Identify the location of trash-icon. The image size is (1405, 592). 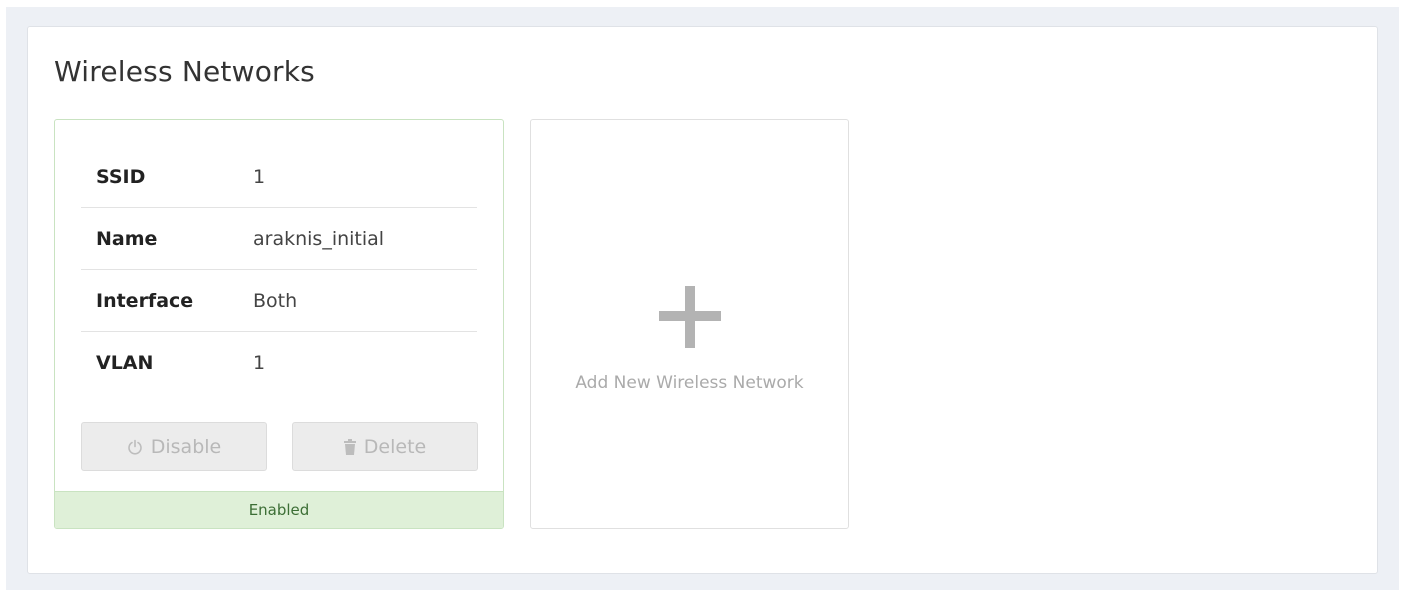
(349, 446).